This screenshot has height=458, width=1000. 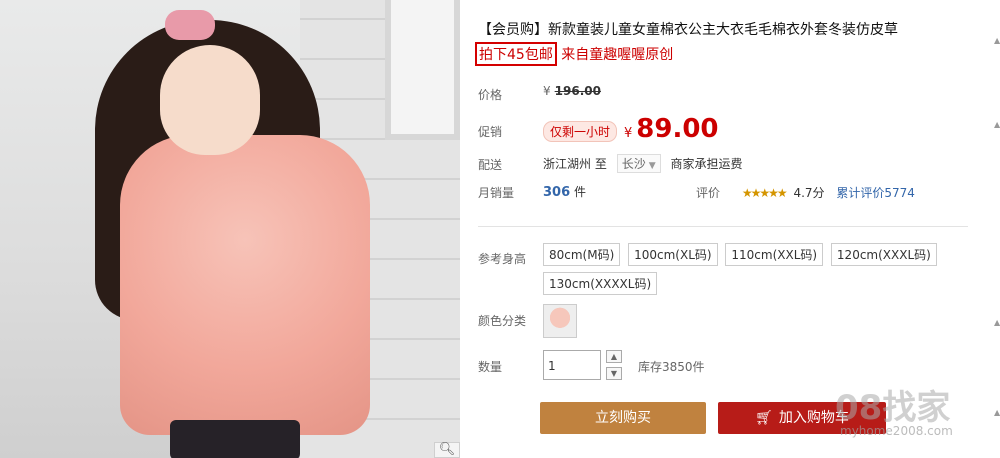 I want to click on size-label: 参考身高, so click(x=502, y=259).